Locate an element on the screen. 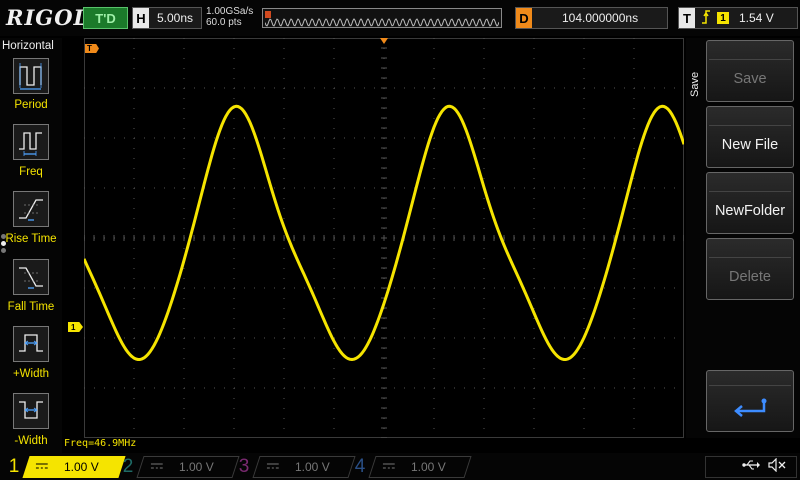 Image resolution: width=800 pixels, height=480 pixels. timebase-readout: H 5.00ns is located at coordinates (167, 18).